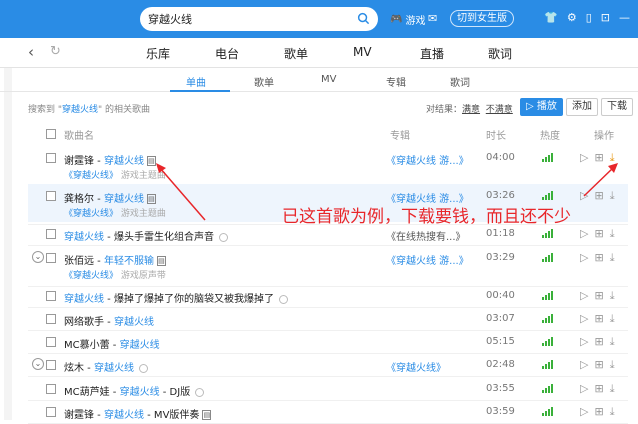  Describe the element at coordinates (482, 18) in the screenshot. I see `switch-female-version-button: 切到女生版` at that location.